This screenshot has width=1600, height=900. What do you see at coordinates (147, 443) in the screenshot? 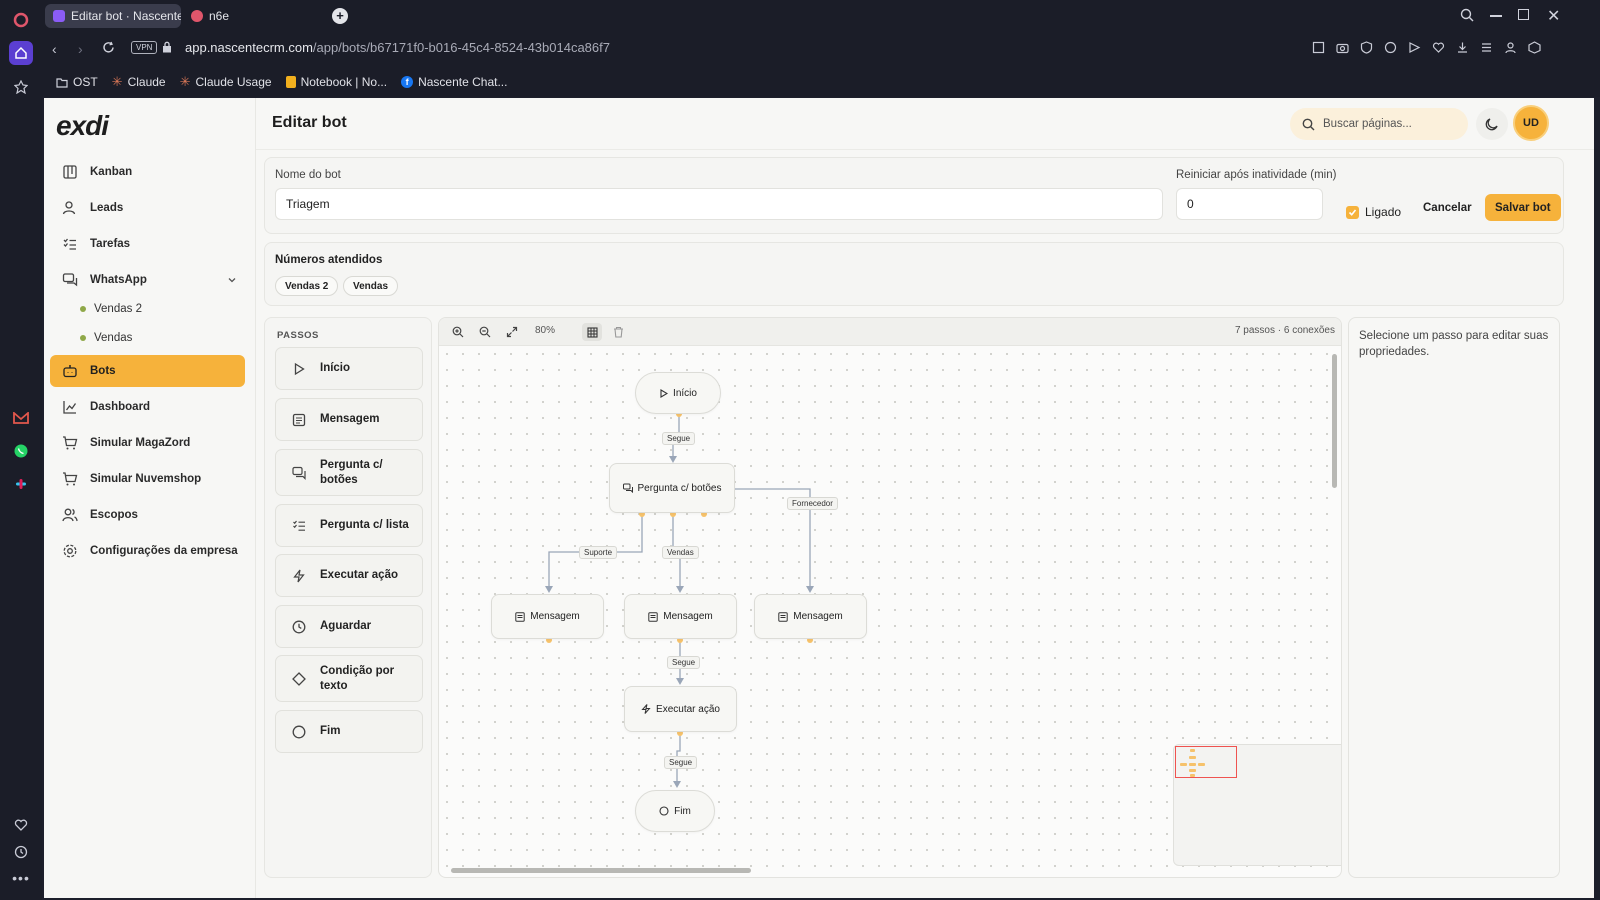
I see `sidebar-item-simular-magazord: Simular MagaZord` at bounding box center [147, 443].